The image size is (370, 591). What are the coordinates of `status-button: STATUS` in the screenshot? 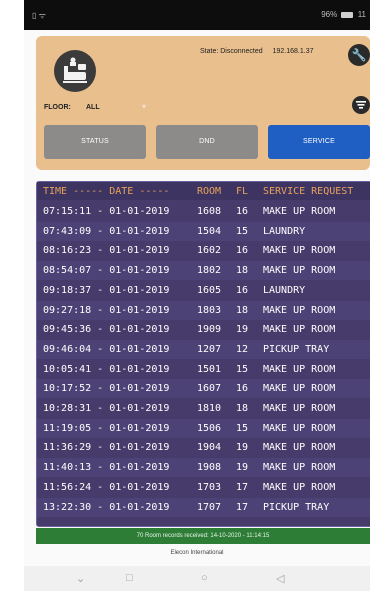 It's located at (95, 142).